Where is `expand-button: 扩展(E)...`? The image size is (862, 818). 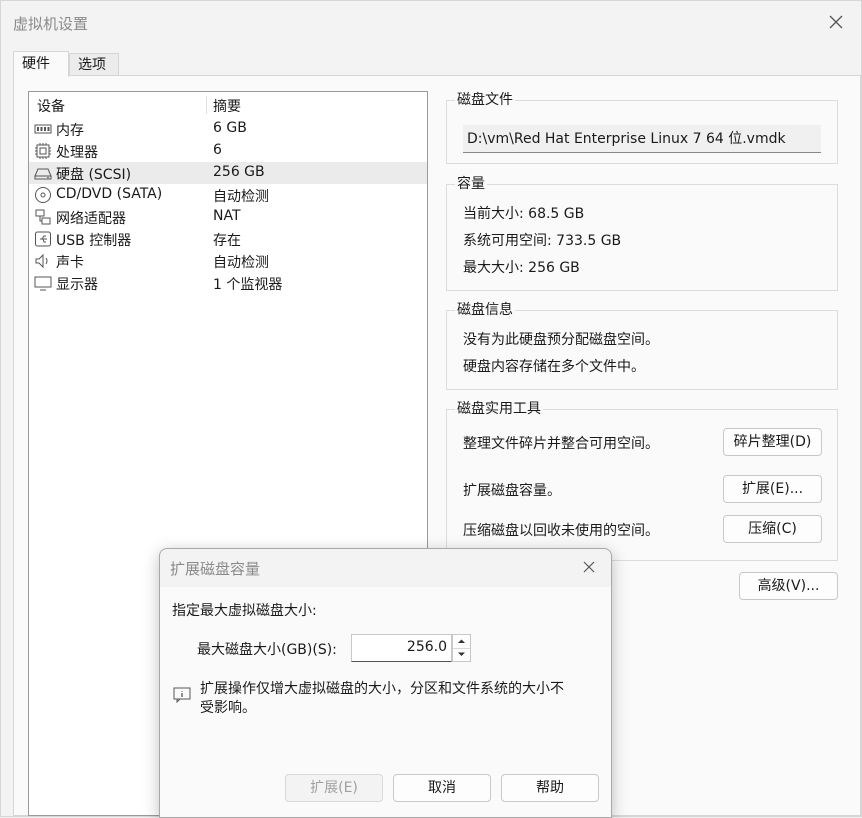 expand-button: 扩展(E)... is located at coordinates (772, 489).